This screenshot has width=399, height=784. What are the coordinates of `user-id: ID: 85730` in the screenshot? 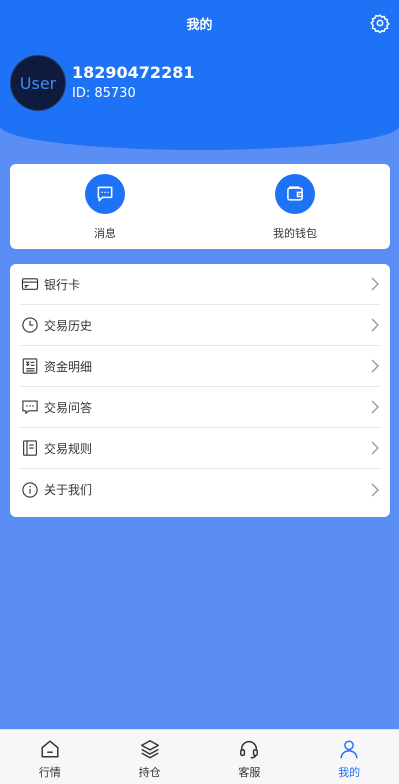 It's located at (104, 93).